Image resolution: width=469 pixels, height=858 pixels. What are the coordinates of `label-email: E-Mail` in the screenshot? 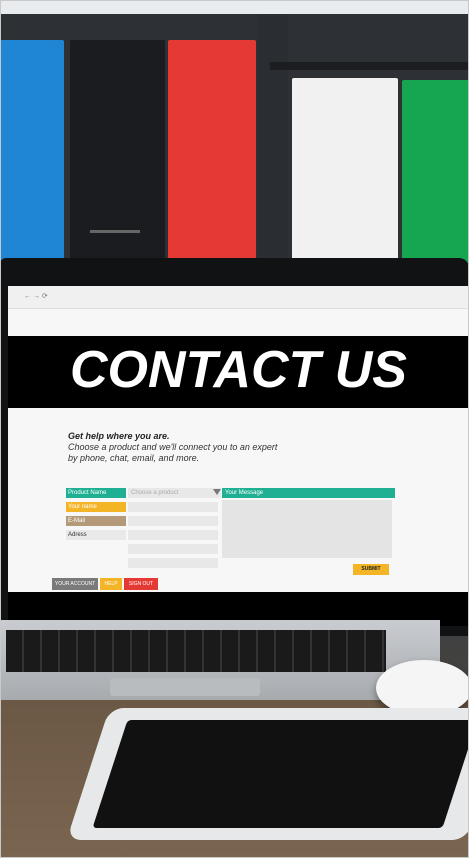 It's located at (96, 521).